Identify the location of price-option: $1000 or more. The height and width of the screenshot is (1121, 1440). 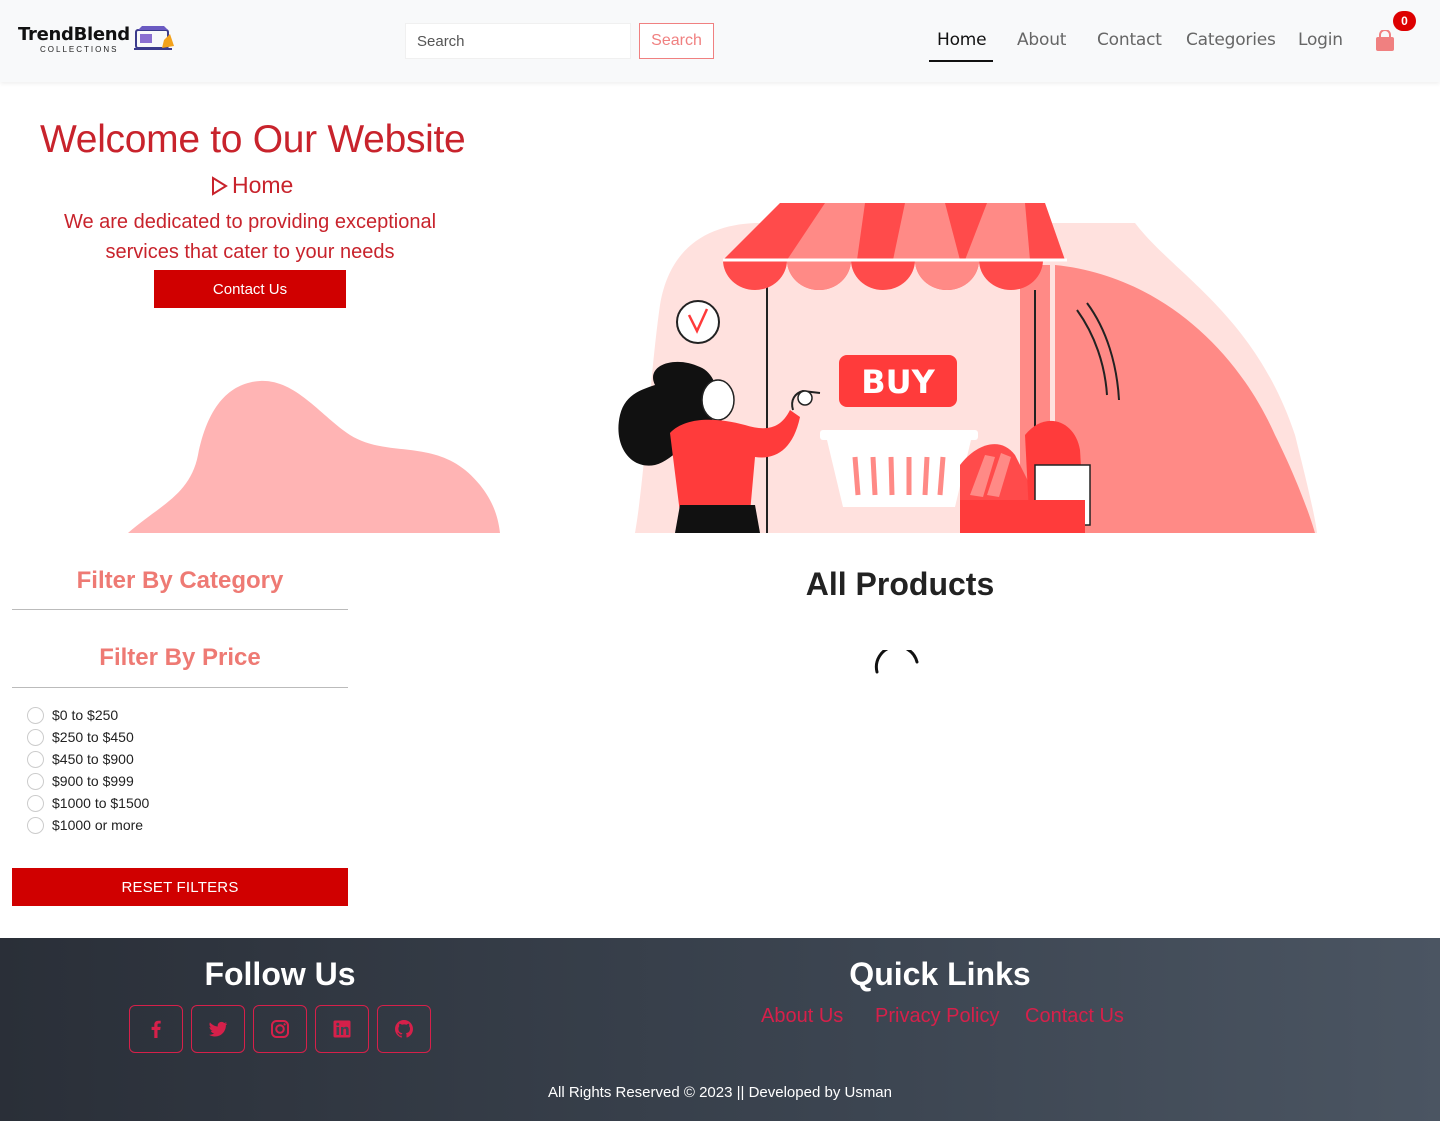
(88, 825).